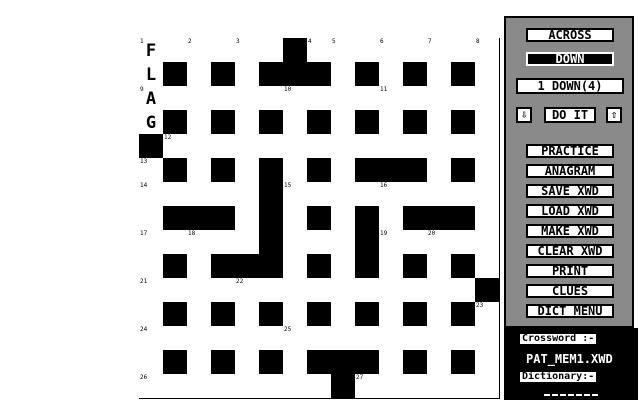  What do you see at coordinates (570, 231) in the screenshot?
I see `make-xwd-button: MAKE XWD` at bounding box center [570, 231].